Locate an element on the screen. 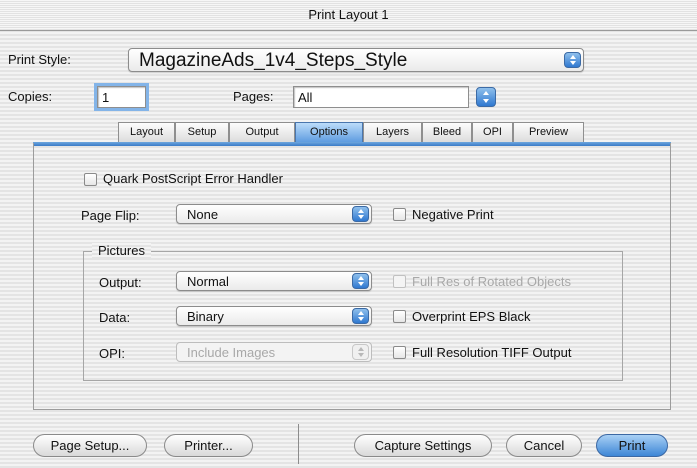 The height and width of the screenshot is (468, 697). print-style-value: MagazineAds_1v4_Steps_Style is located at coordinates (273, 60).